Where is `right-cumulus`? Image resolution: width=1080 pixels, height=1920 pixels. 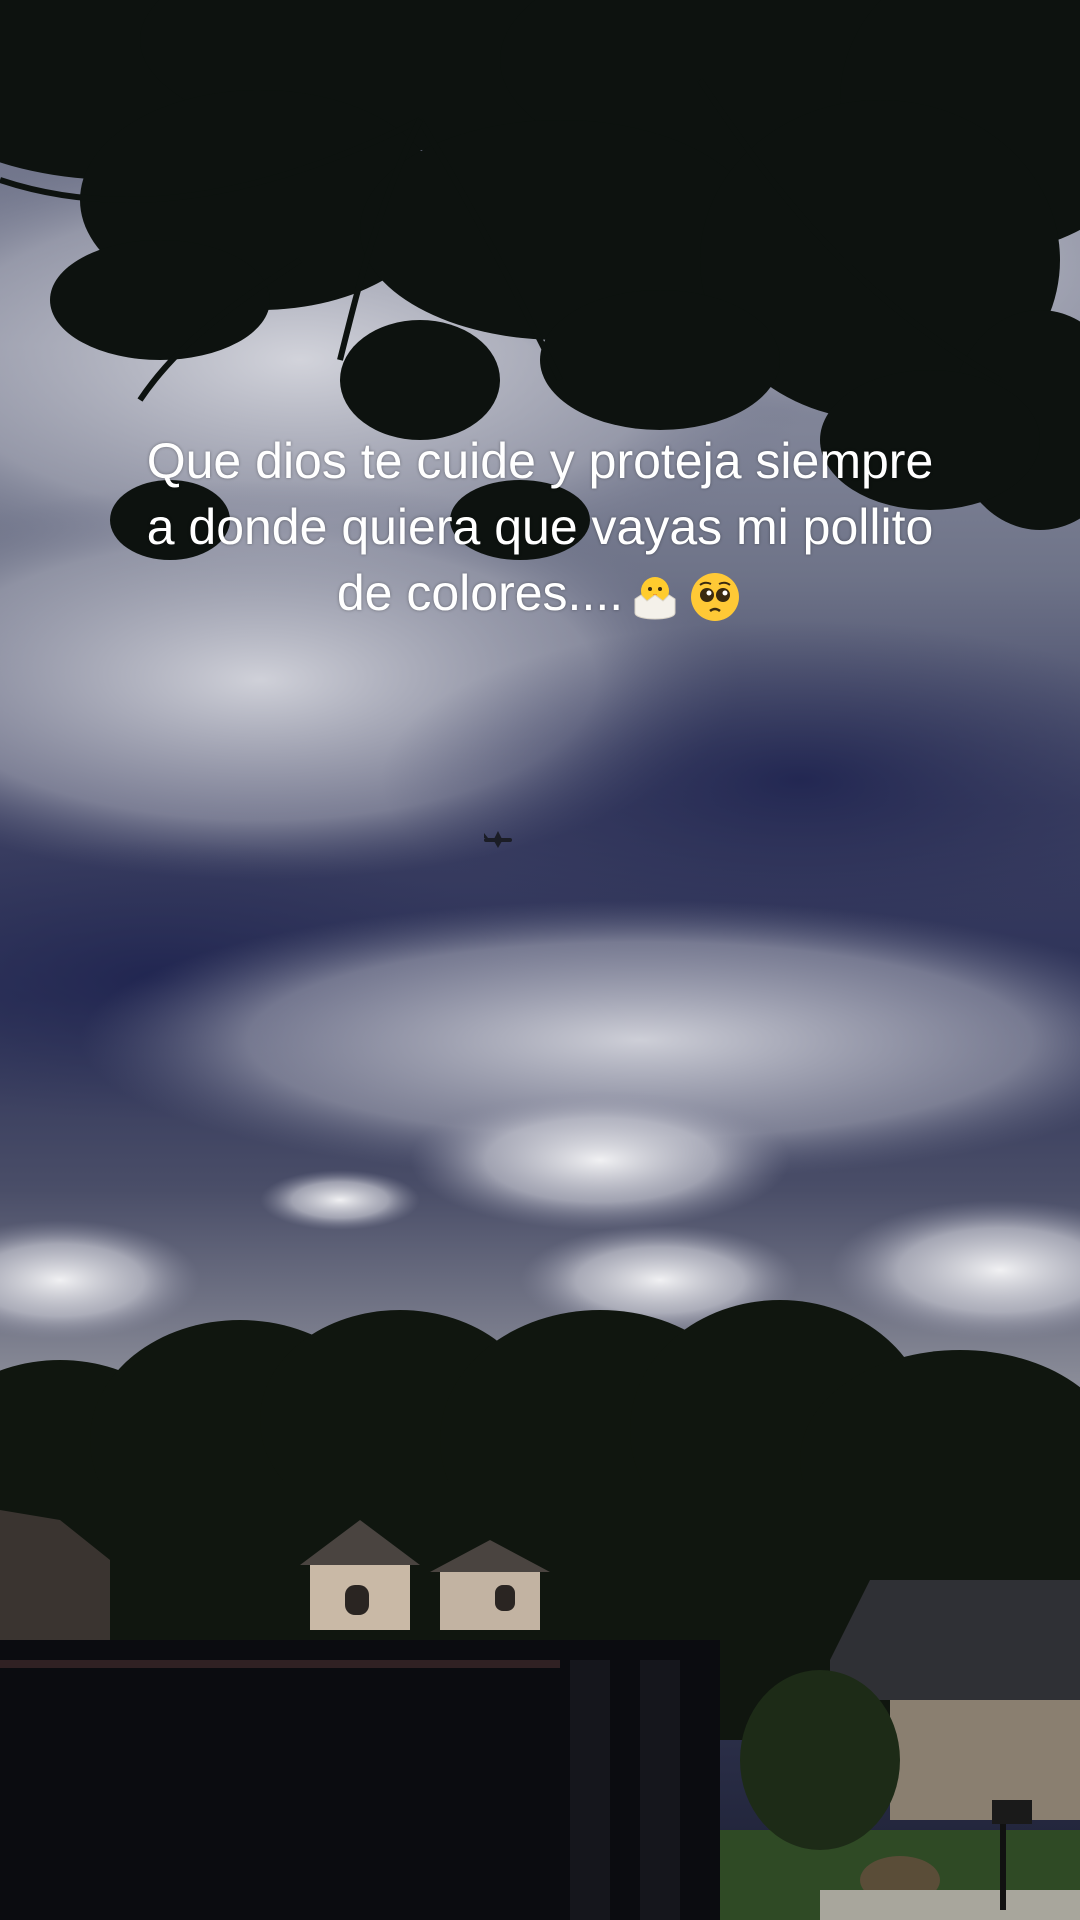 right-cumulus is located at coordinates (955, 1270).